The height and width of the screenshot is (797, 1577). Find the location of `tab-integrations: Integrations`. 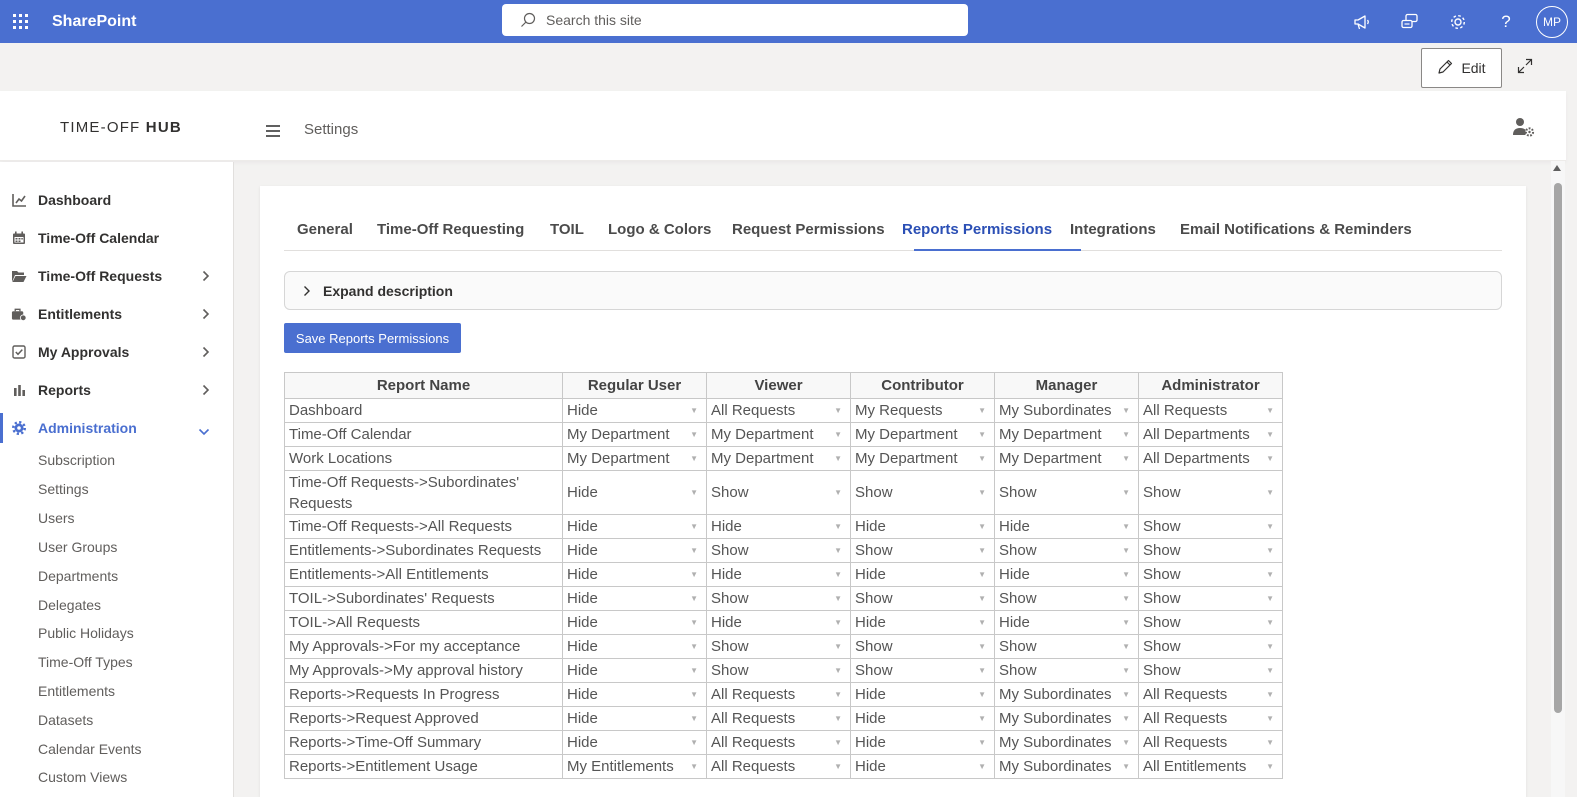

tab-integrations: Integrations is located at coordinates (1113, 229).